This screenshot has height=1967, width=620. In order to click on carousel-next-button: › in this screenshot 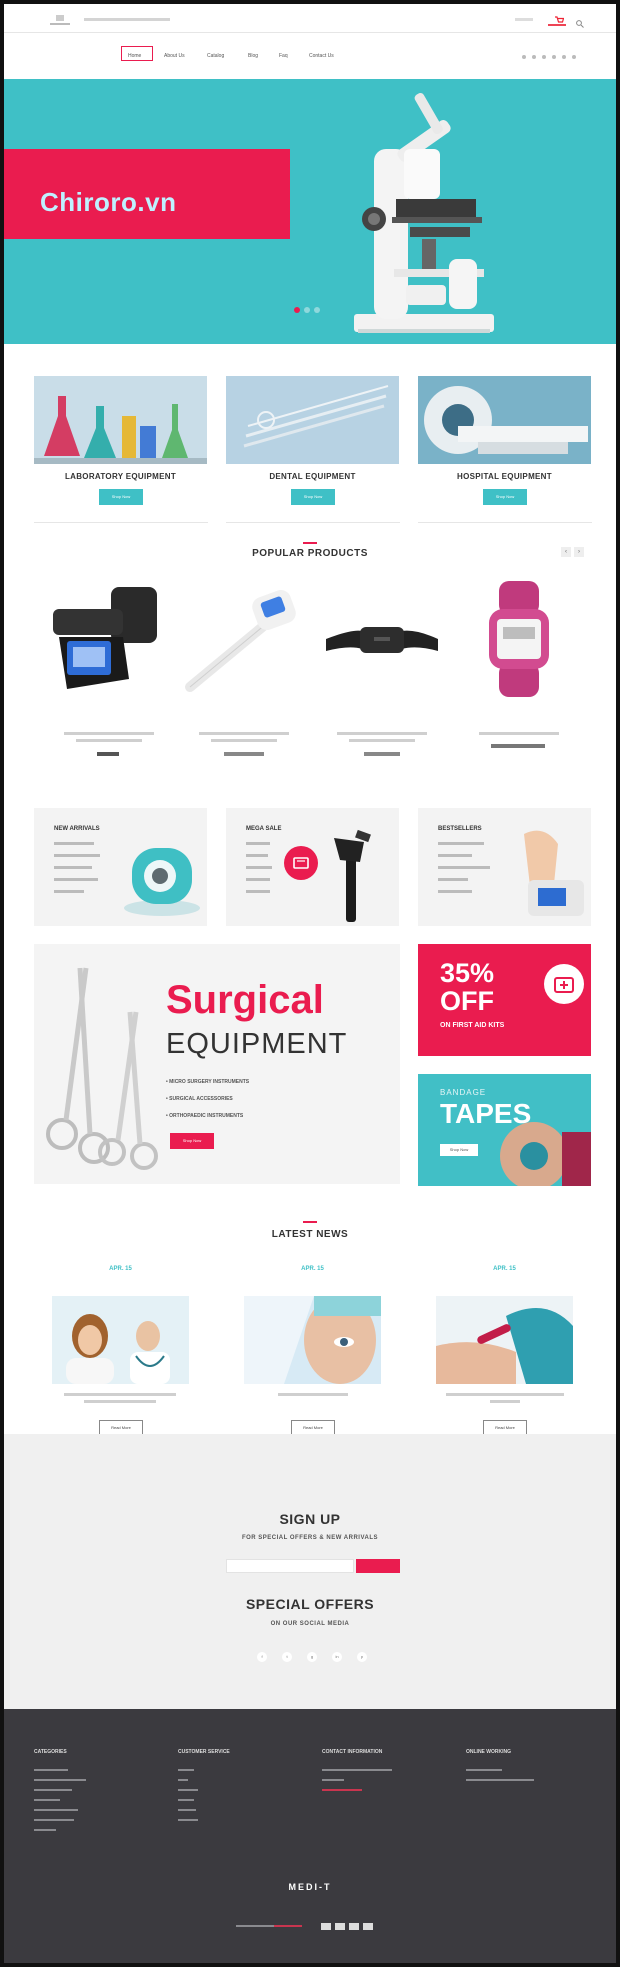, I will do `click(579, 552)`.